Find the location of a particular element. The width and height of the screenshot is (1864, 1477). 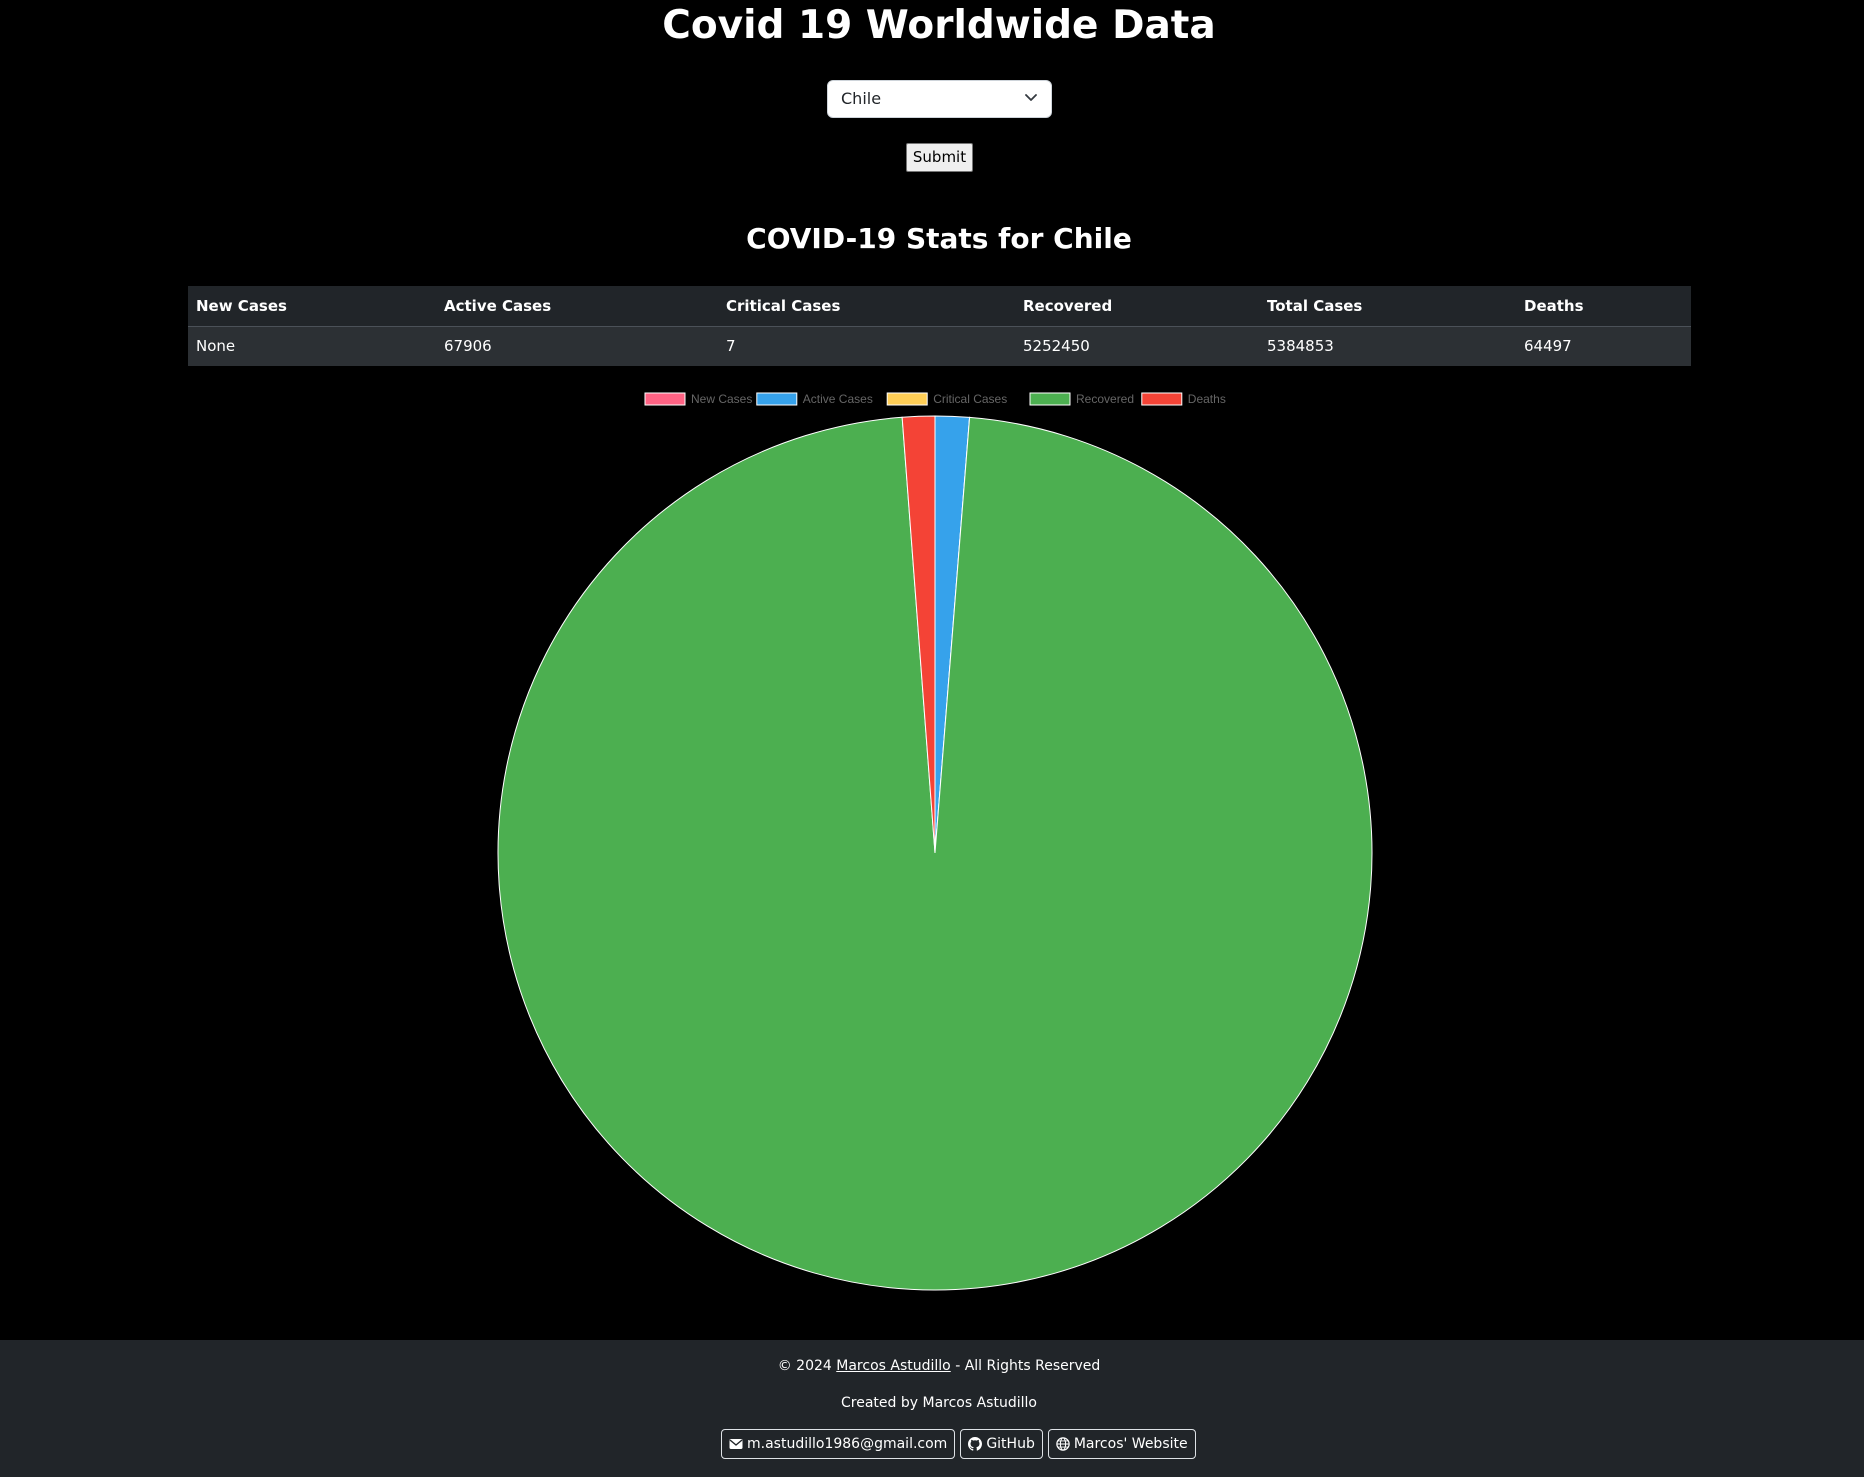

copyright-prefix: © 2024 is located at coordinates (804, 1366).